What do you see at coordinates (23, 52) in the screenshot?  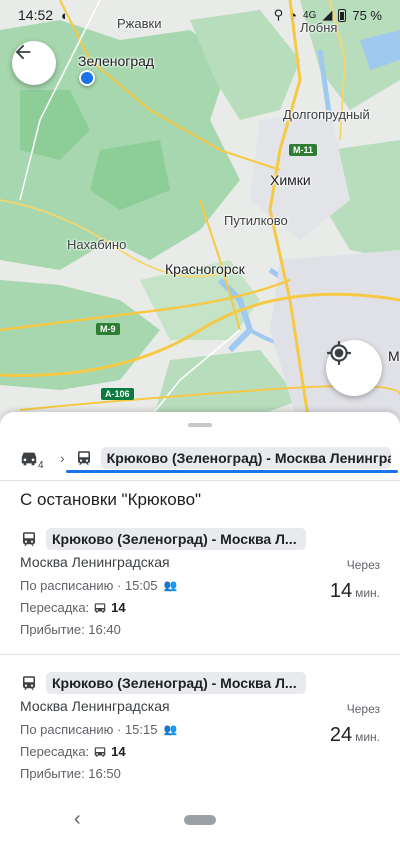 I see `back-arrow-icon` at bounding box center [23, 52].